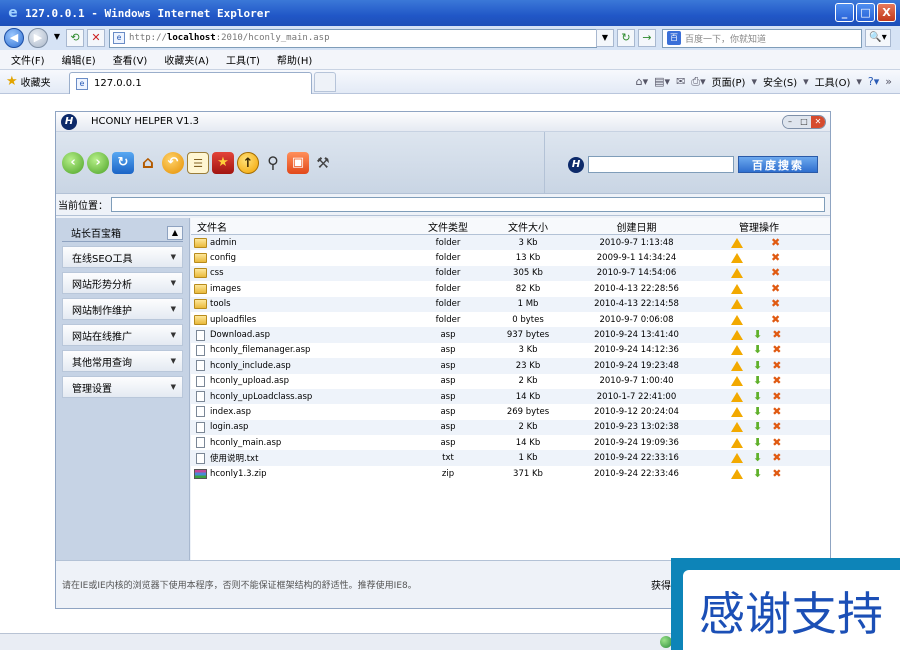 The image size is (900, 650). What do you see at coordinates (240, 335) in the screenshot?
I see `file-name: Download.asp` at bounding box center [240, 335].